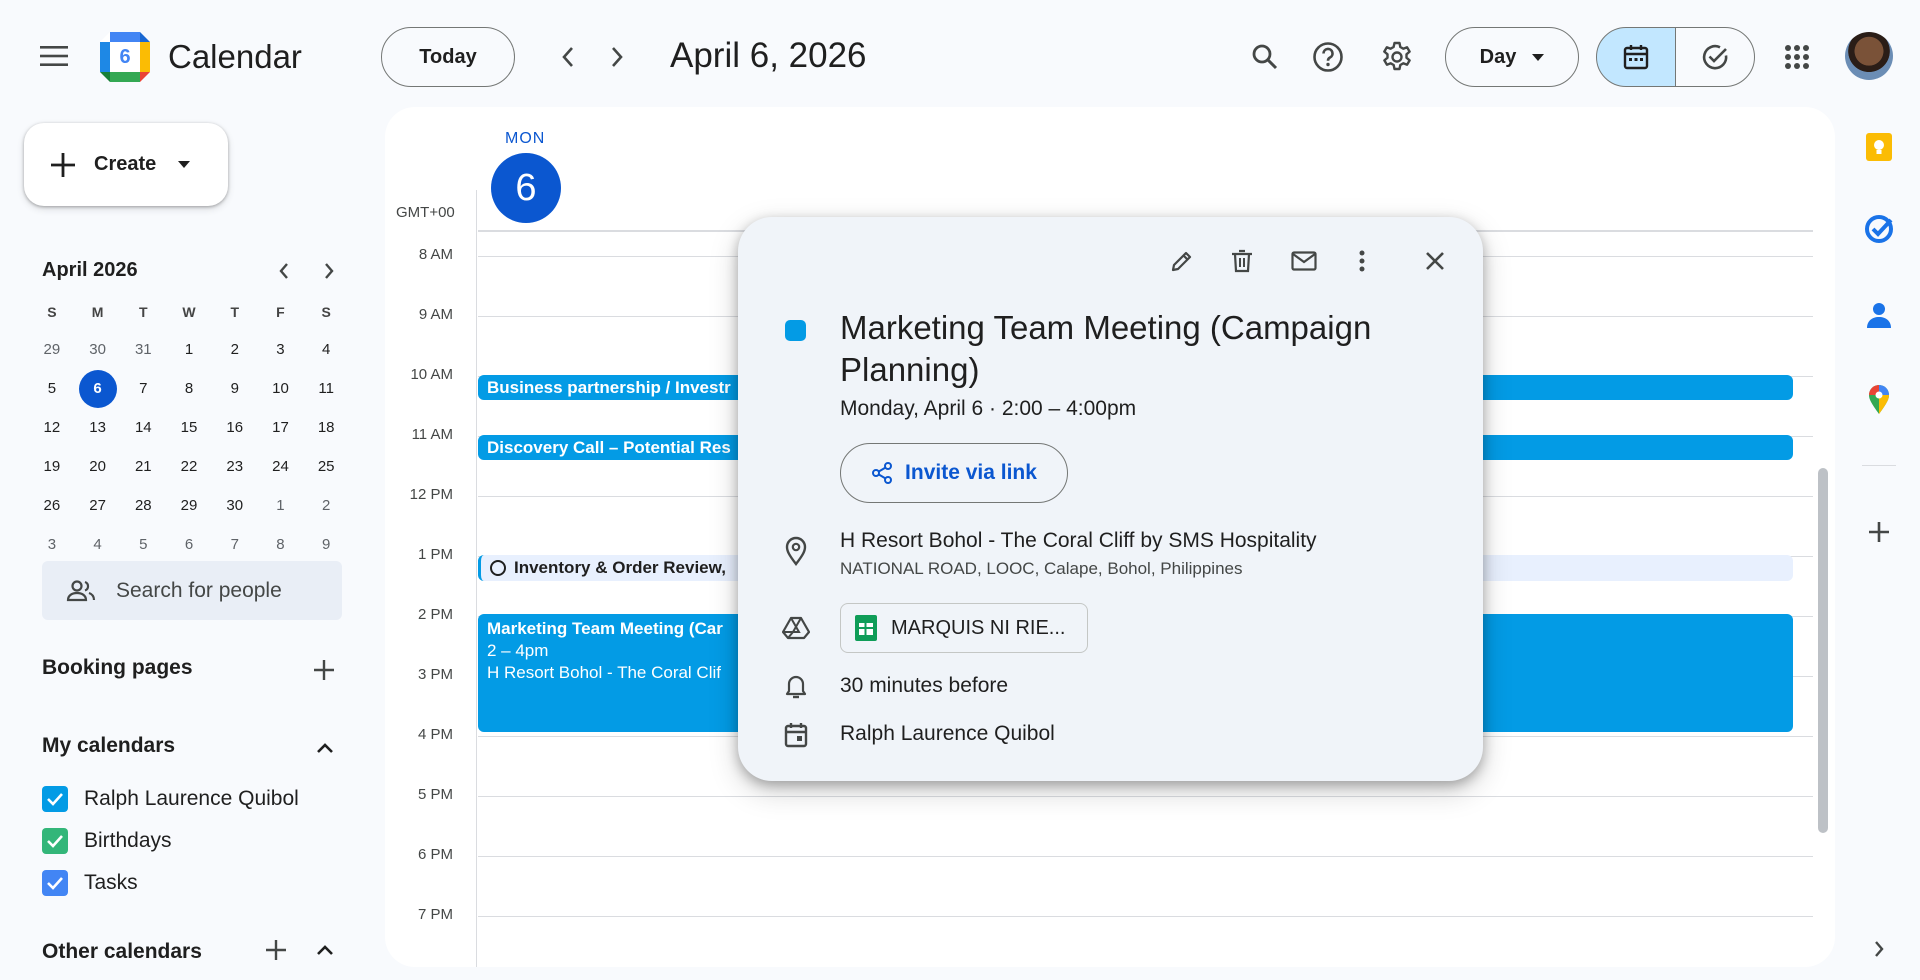 The width and height of the screenshot is (1920, 980). I want to click on mini-calendar-day: 13, so click(98, 427).